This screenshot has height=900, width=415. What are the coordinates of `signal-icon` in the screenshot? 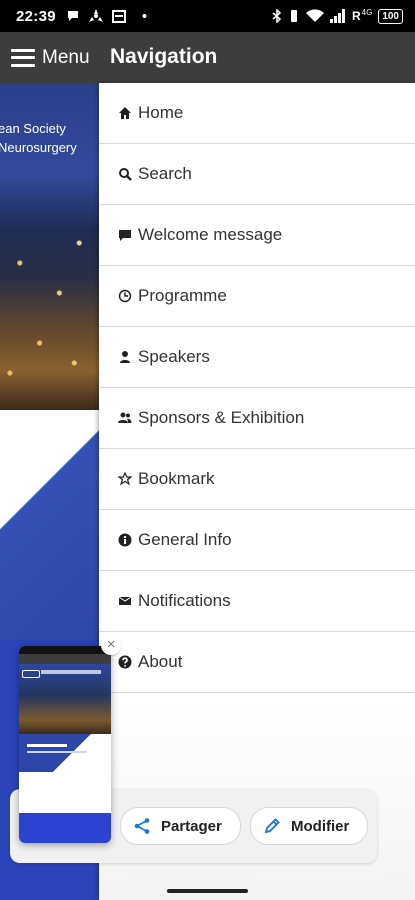 It's located at (337, 16).